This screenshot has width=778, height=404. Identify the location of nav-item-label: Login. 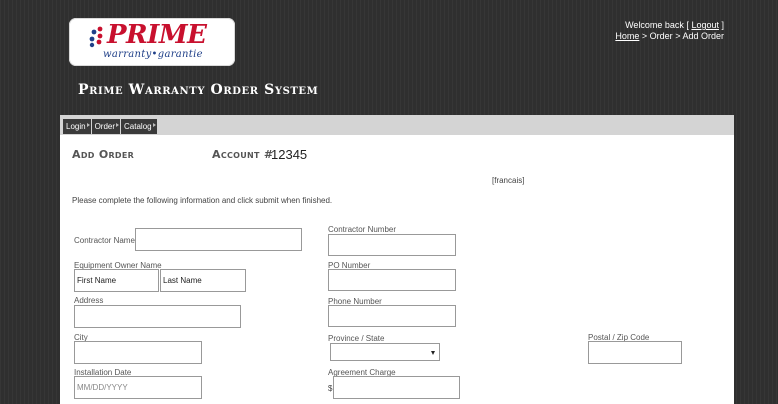
(76, 126).